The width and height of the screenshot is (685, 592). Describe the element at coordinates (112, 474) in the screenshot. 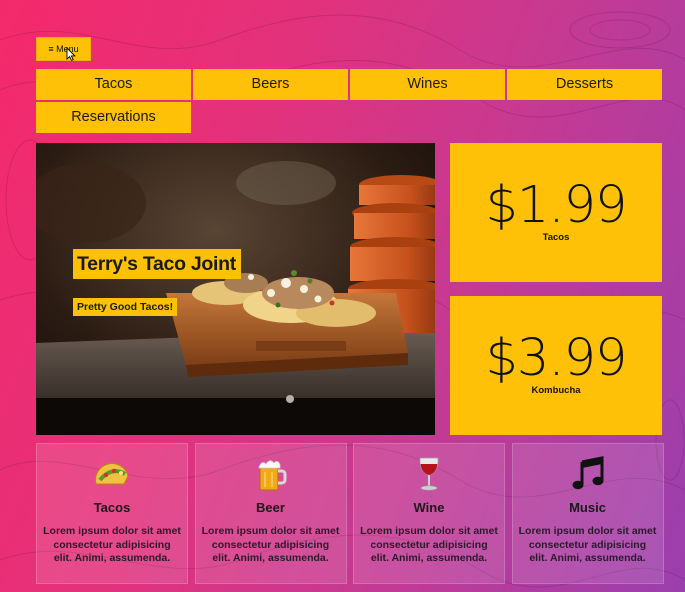

I see `taco-icon` at that location.